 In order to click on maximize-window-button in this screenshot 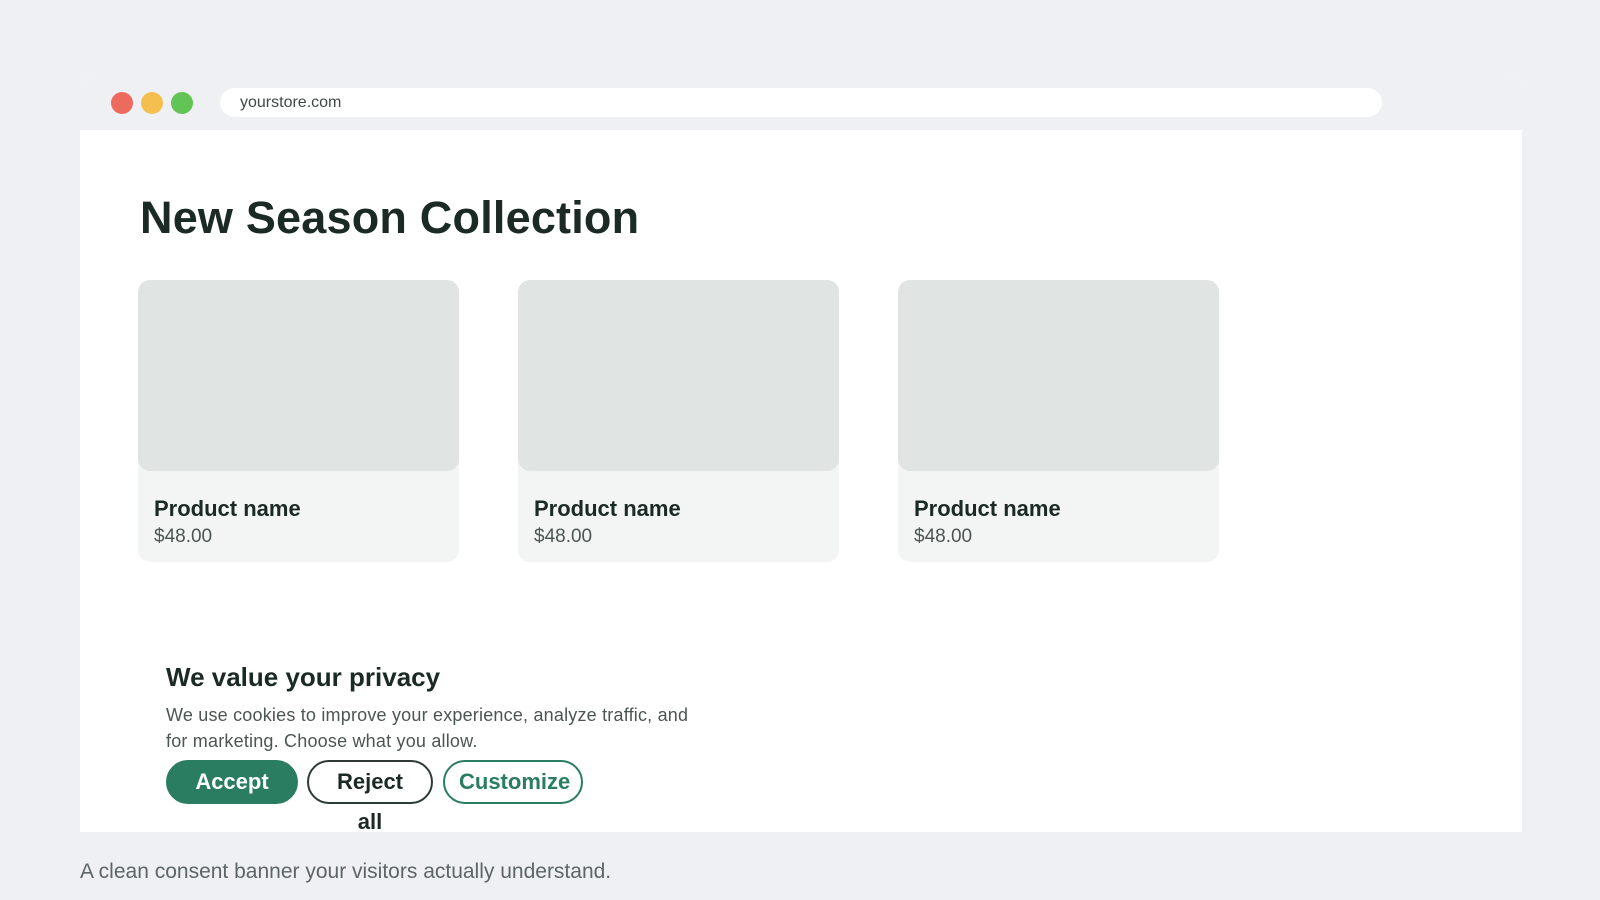, I will do `click(182, 103)`.